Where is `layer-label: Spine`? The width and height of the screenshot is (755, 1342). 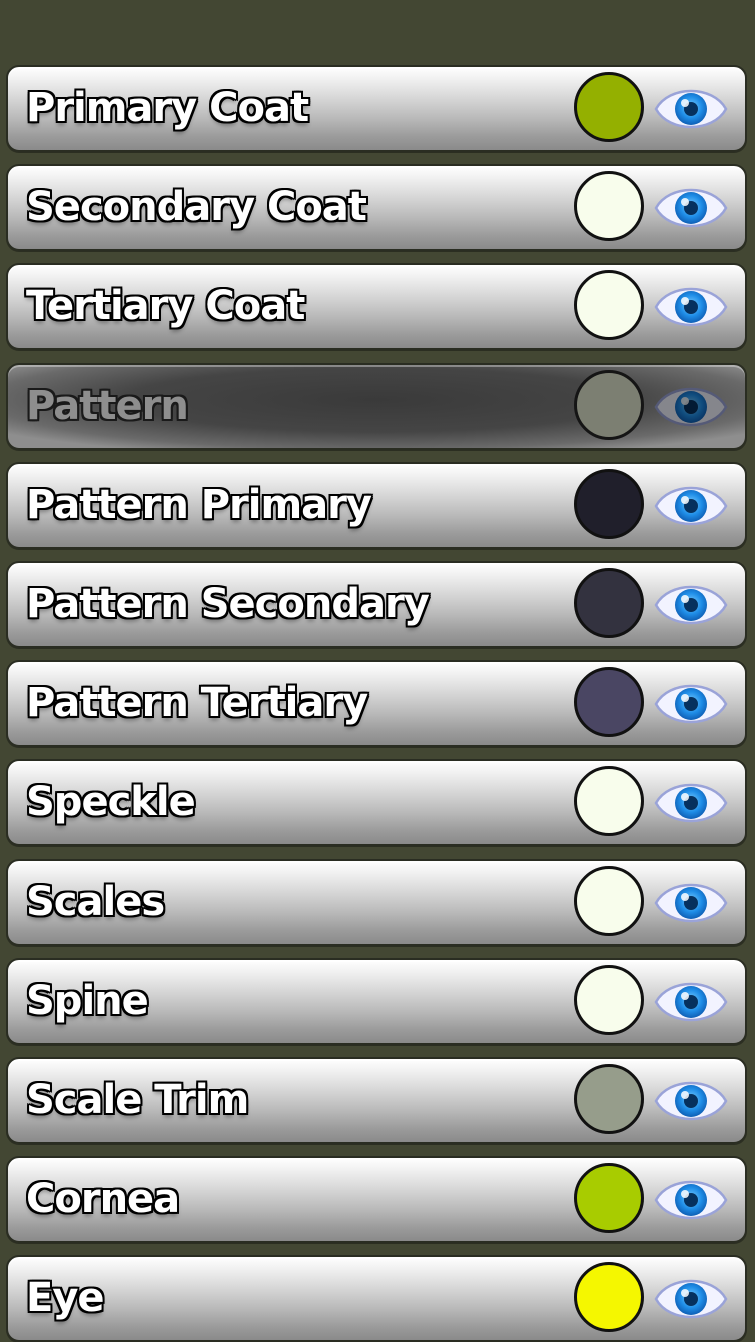 layer-label: Spine is located at coordinates (87, 1001).